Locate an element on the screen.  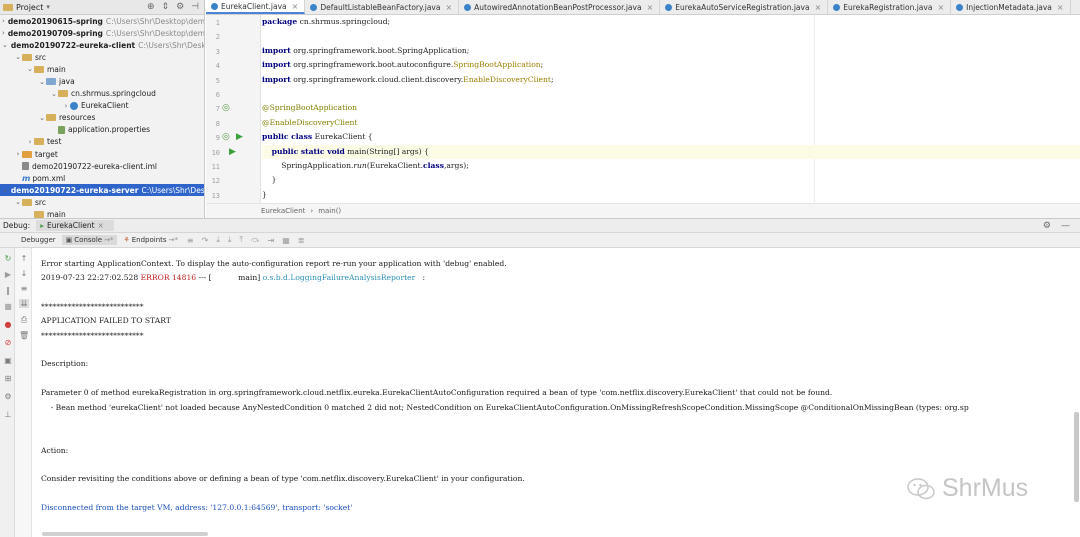
properties-file-icon is located at coordinates (61, 129).